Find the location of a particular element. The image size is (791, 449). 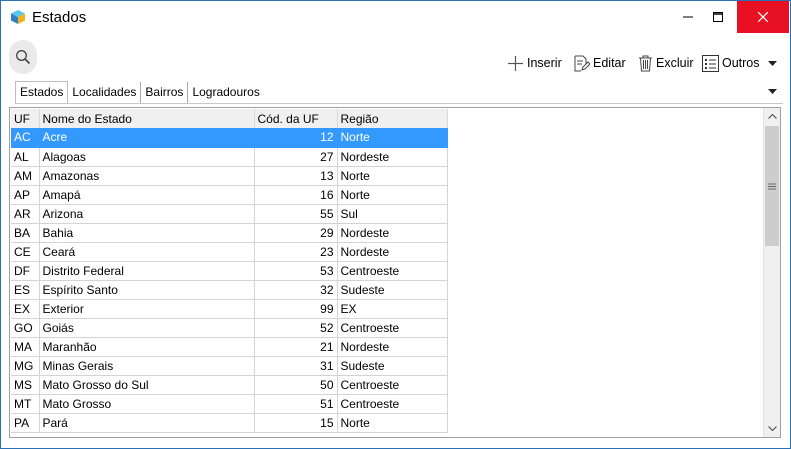

others-dropdown-icon is located at coordinates (772, 63).